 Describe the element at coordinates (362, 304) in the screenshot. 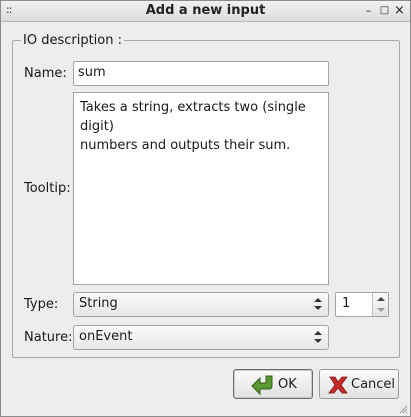

I see `count-spinbox: 1` at that location.